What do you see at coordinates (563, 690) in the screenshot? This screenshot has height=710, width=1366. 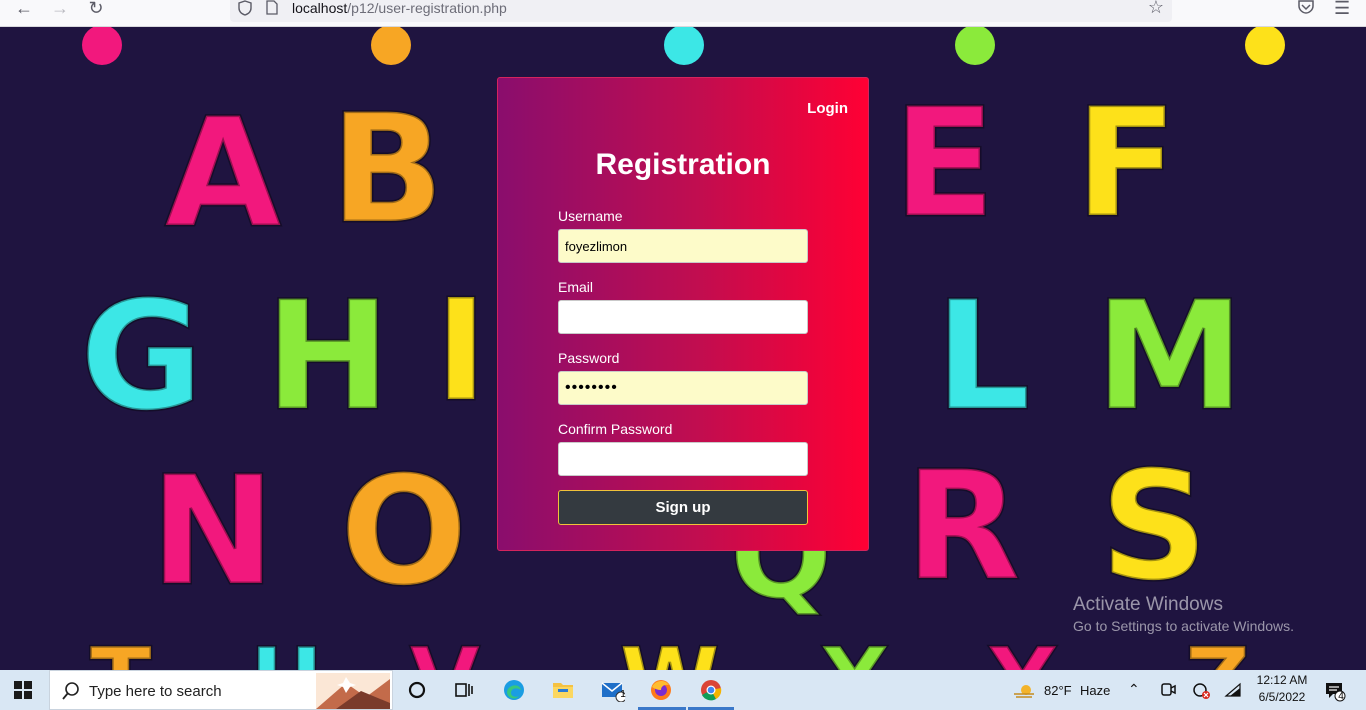 I see `file-explorer-icon` at bounding box center [563, 690].